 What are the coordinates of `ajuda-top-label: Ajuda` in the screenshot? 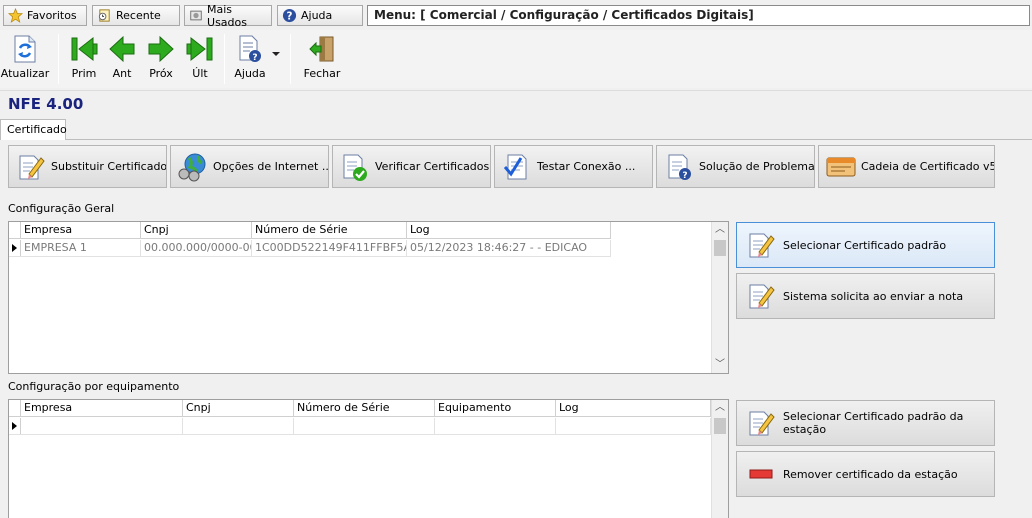 It's located at (317, 15).